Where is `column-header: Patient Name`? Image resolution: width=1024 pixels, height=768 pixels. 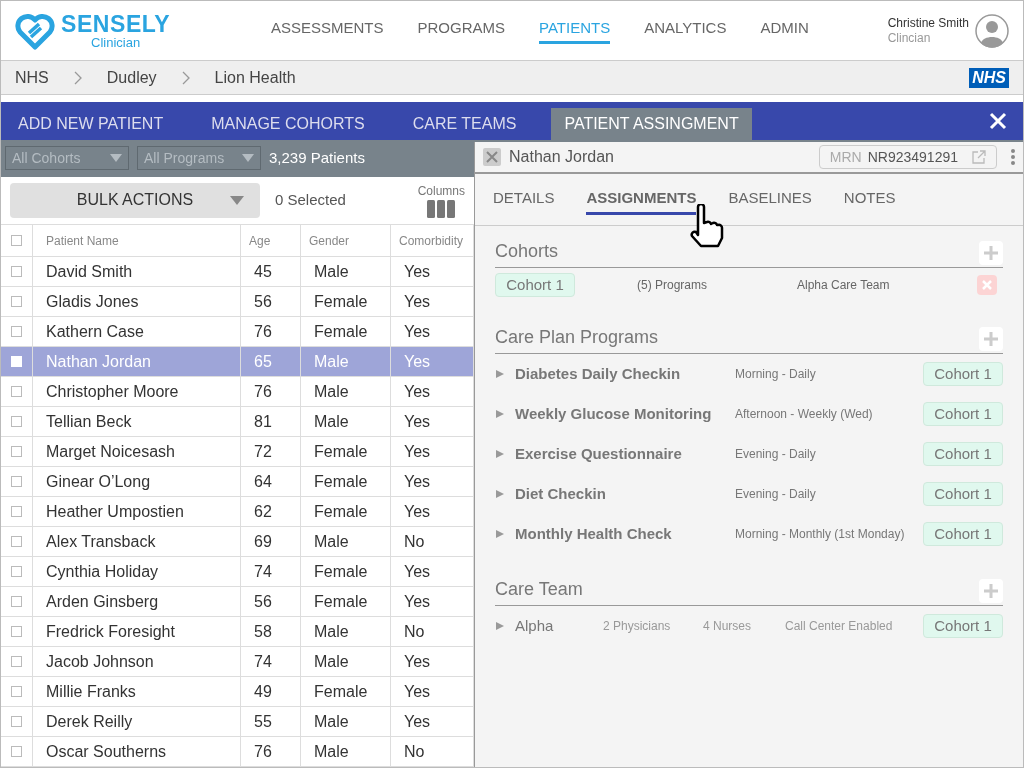 column-header: Patient Name is located at coordinates (137, 241).